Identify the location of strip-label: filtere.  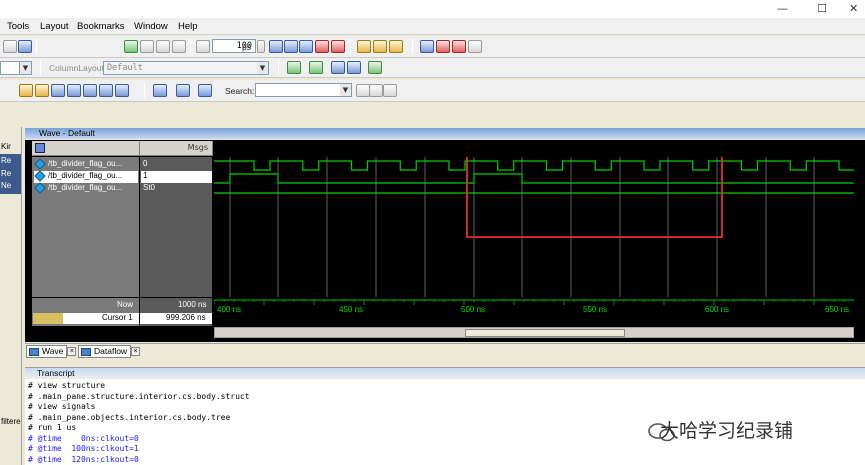
(11, 421).